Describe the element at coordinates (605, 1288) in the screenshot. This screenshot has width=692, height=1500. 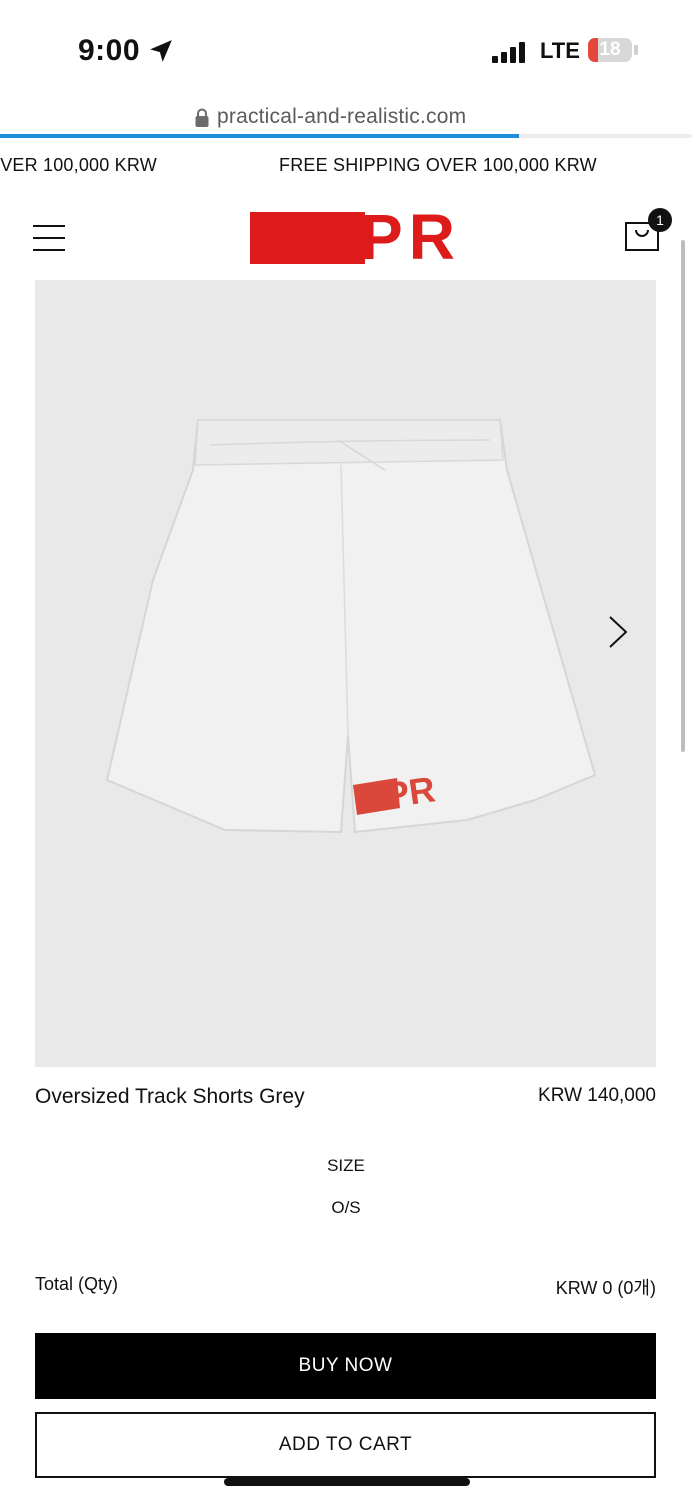
I see `total-value: KRW 0 (0개)` at that location.